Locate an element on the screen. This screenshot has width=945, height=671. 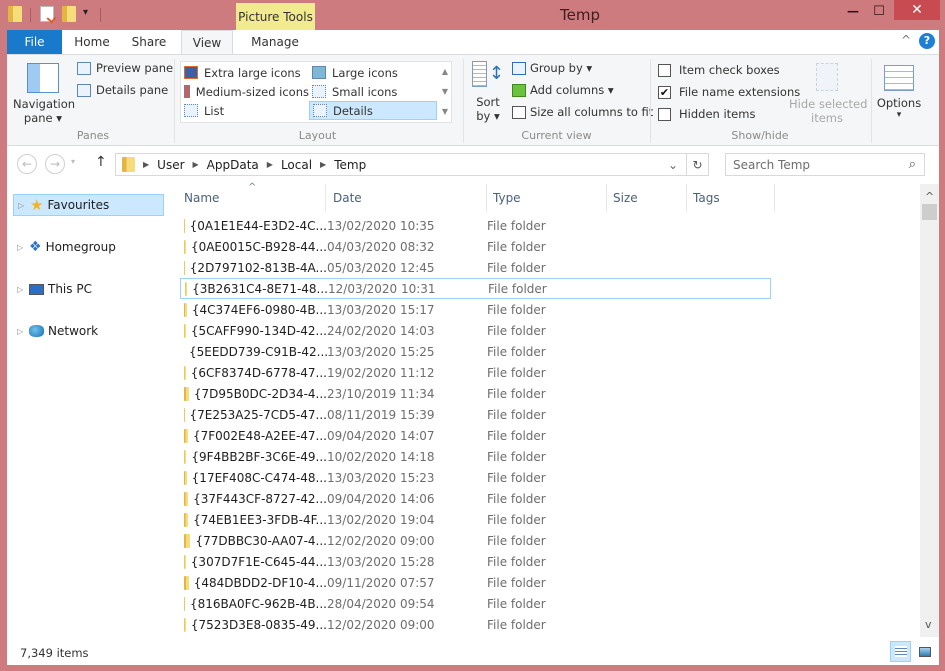
size-all-columns-button: Size all columns to fit is located at coordinates (582, 112).